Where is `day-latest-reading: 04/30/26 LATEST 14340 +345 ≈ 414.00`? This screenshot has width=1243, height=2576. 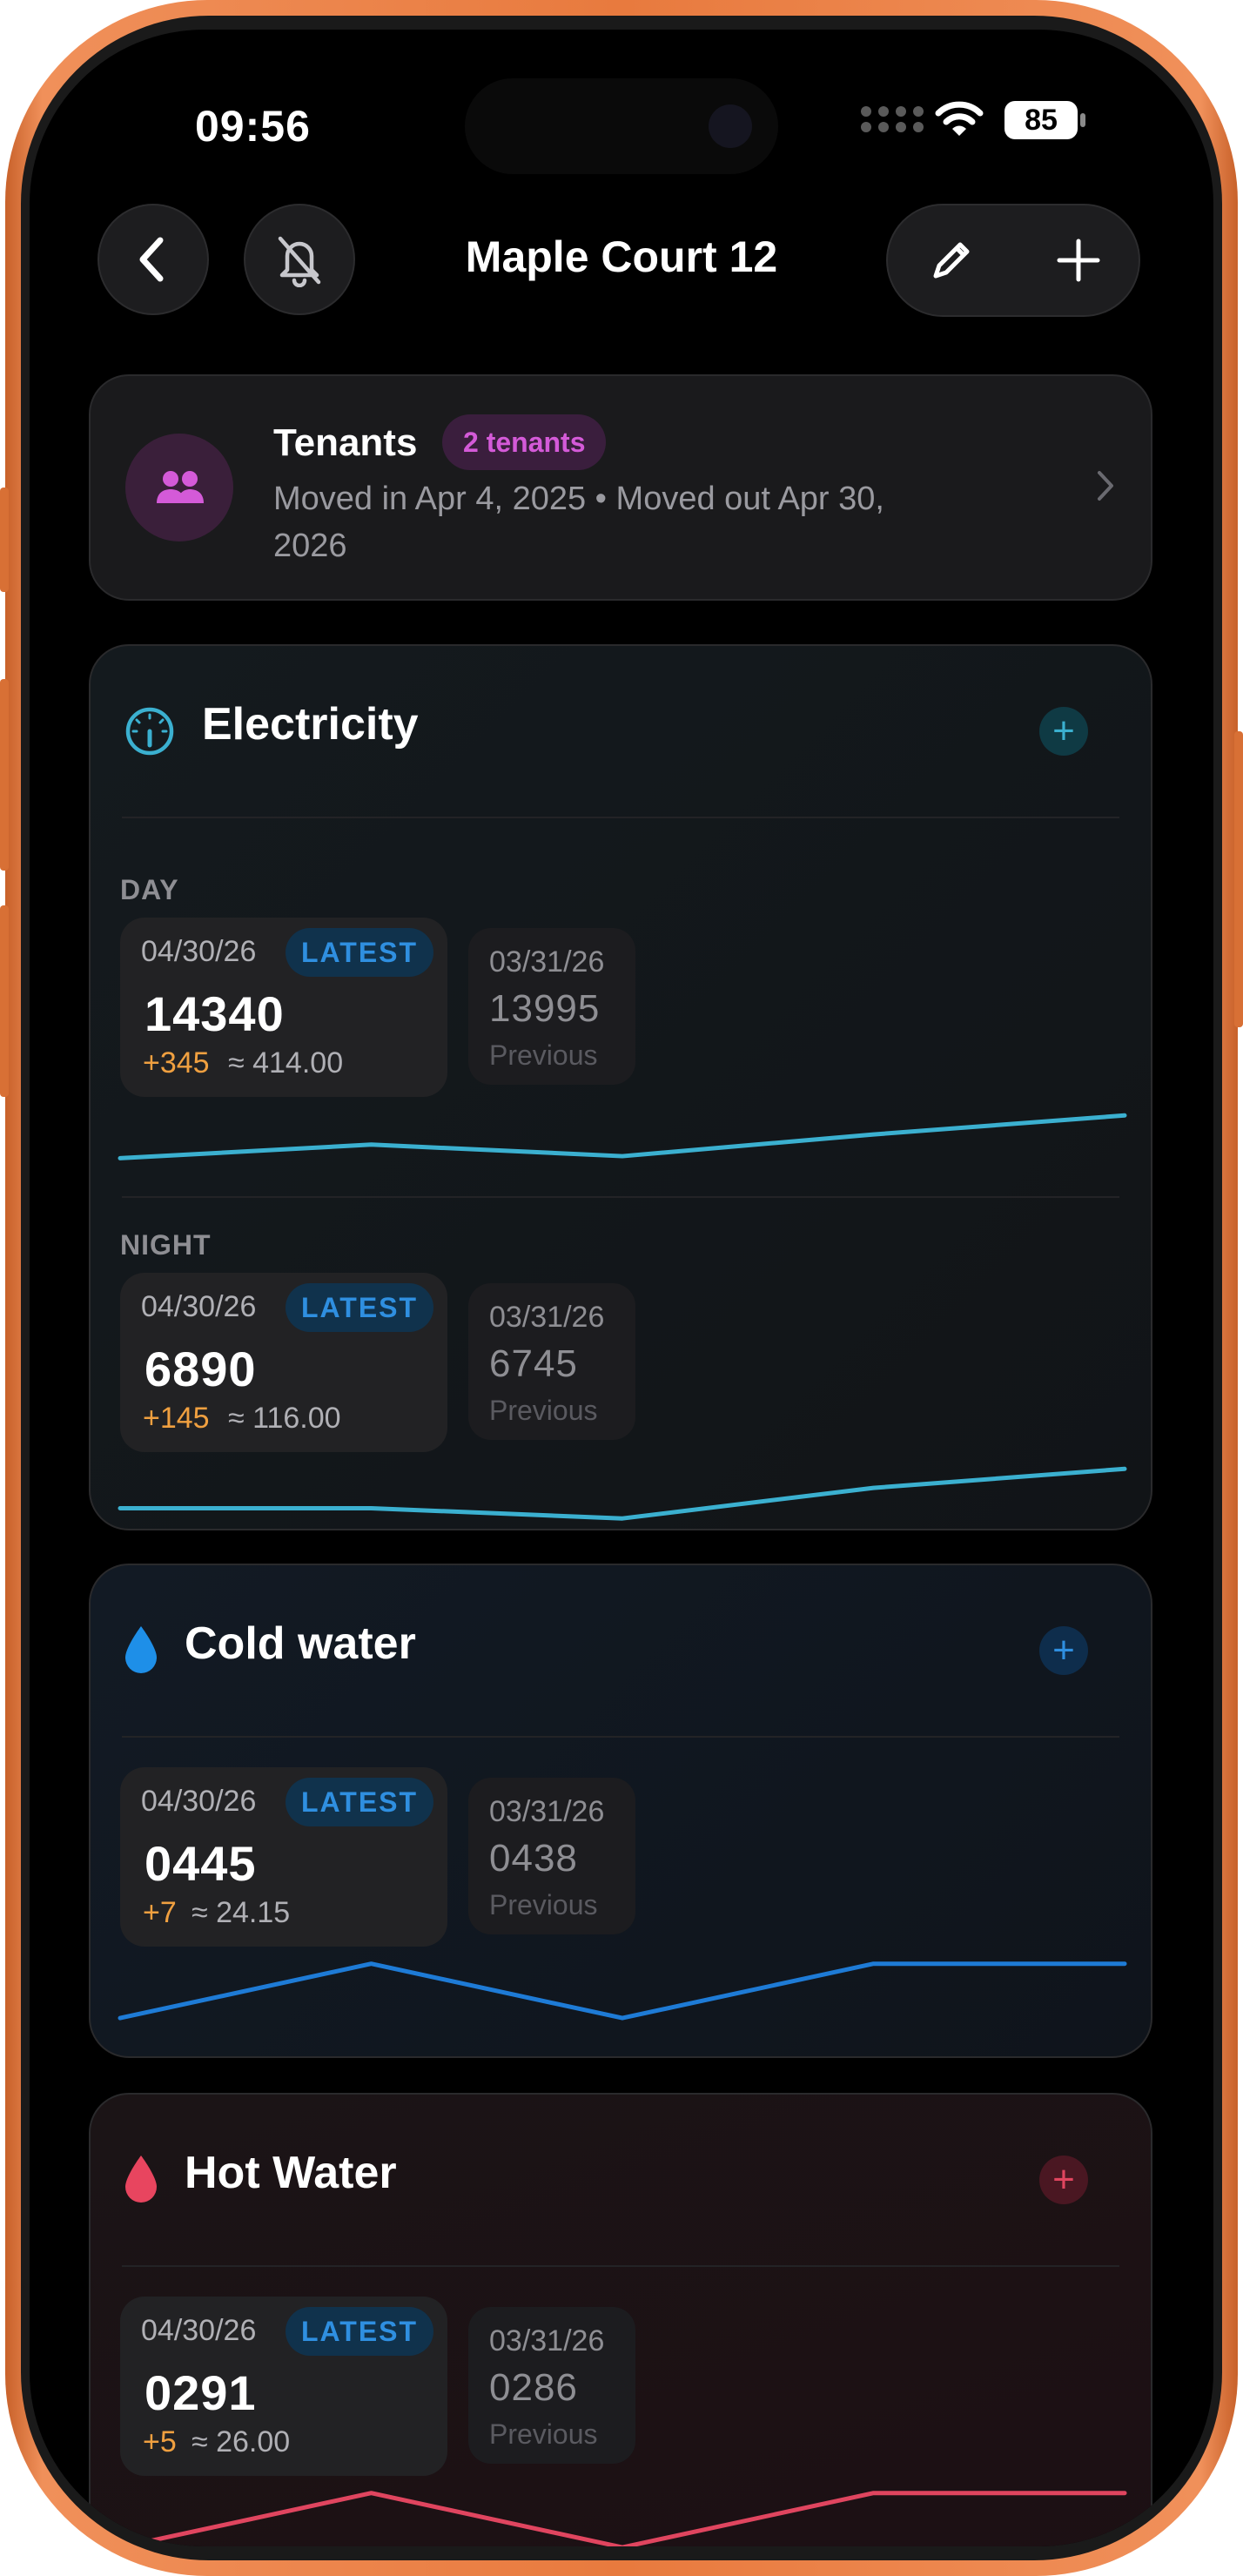 day-latest-reading: 04/30/26 LATEST 14340 +345 ≈ 414.00 is located at coordinates (283, 1007).